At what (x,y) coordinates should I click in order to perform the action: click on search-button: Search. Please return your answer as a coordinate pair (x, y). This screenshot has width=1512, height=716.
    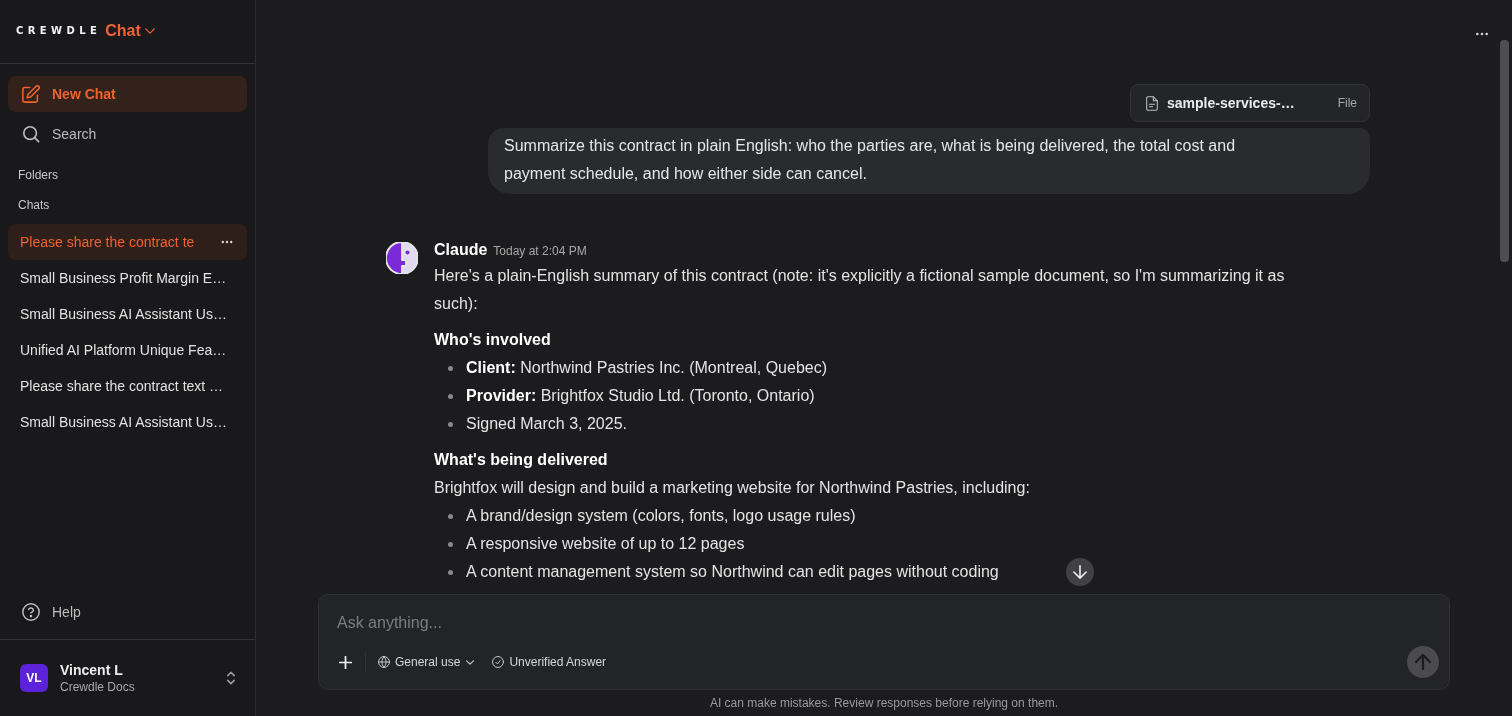
    Looking at the image, I should click on (127, 134).